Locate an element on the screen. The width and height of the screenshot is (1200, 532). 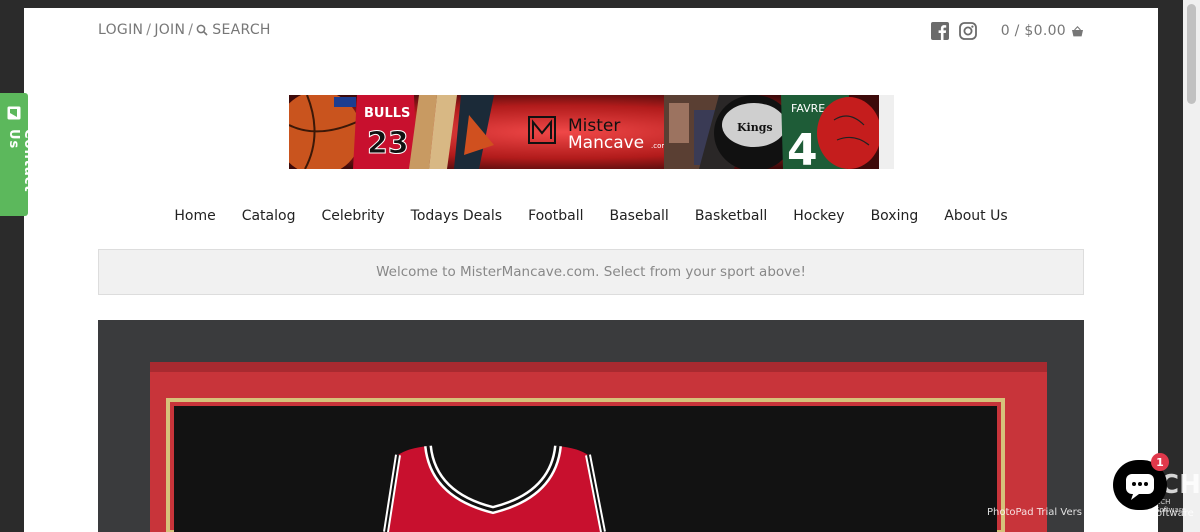
banner-jersey2-name: FAVRE is located at coordinates (808, 108).